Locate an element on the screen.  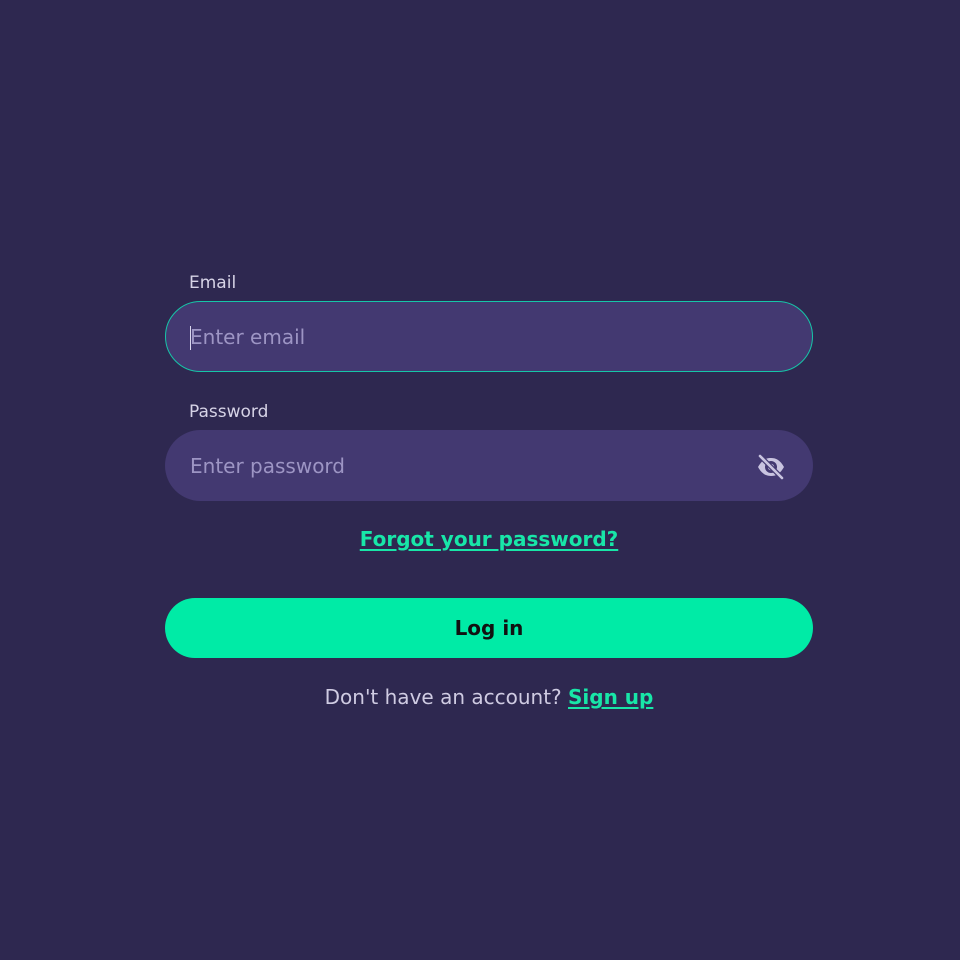
email-field-container is located at coordinates (489, 336).